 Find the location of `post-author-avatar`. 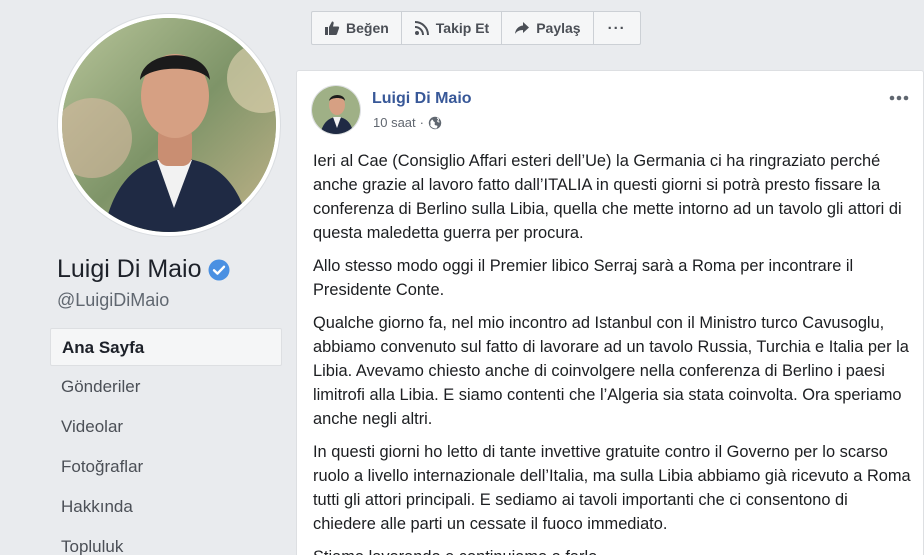

post-author-avatar is located at coordinates (336, 110).